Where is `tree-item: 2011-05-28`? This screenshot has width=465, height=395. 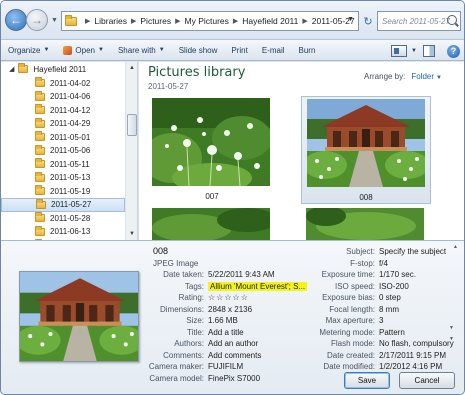
tree-item: 2011-05-28 is located at coordinates (63, 218).